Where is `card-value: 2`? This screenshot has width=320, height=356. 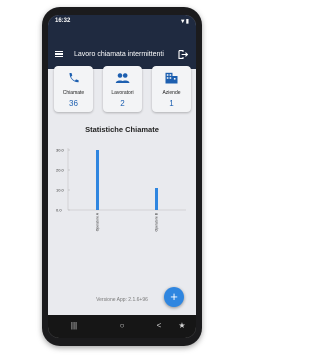 card-value: 2 is located at coordinates (122, 103).